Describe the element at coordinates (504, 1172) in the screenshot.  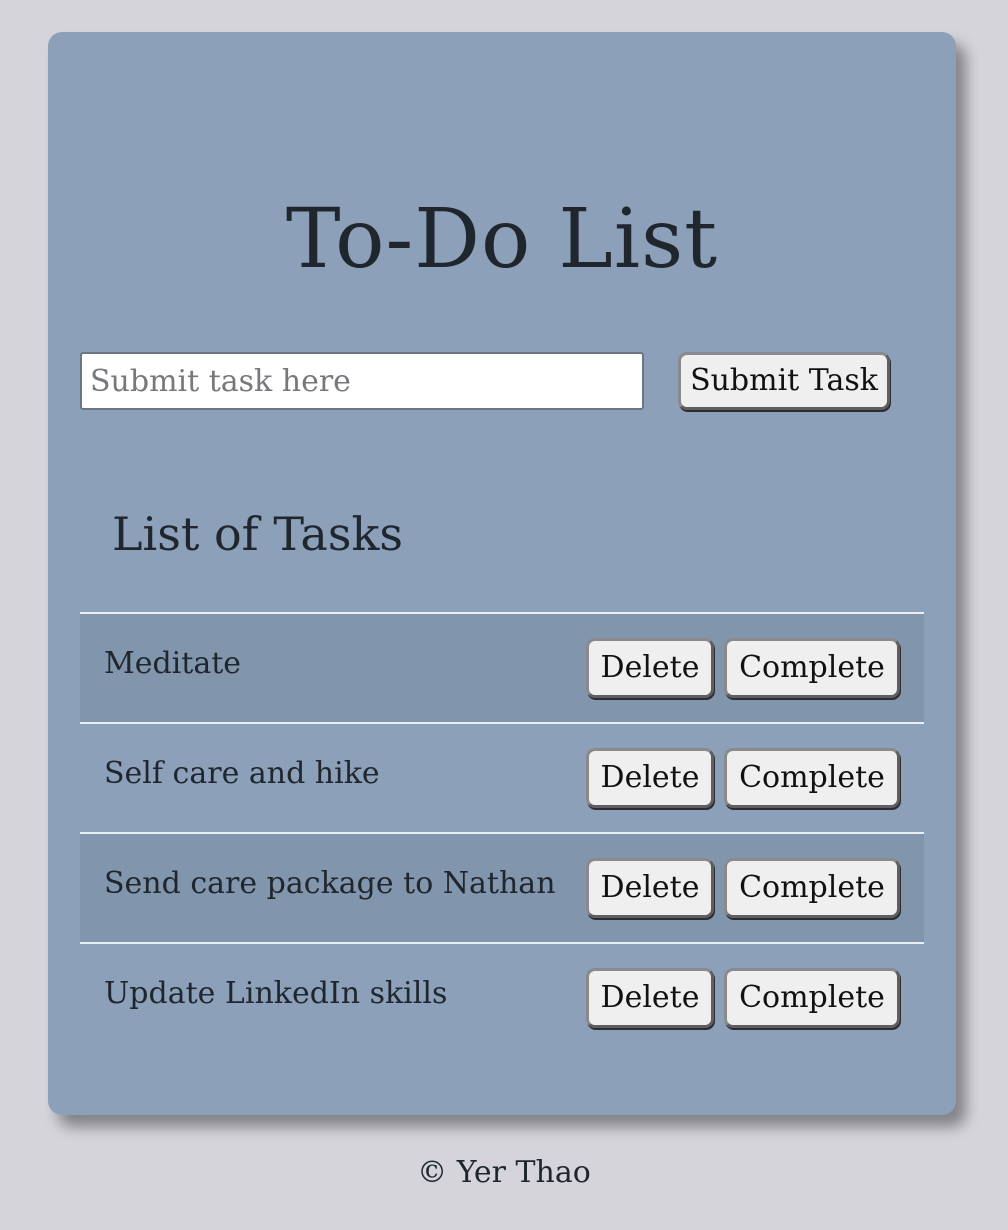
I see `footer-copyright: © Yer Thao` at that location.